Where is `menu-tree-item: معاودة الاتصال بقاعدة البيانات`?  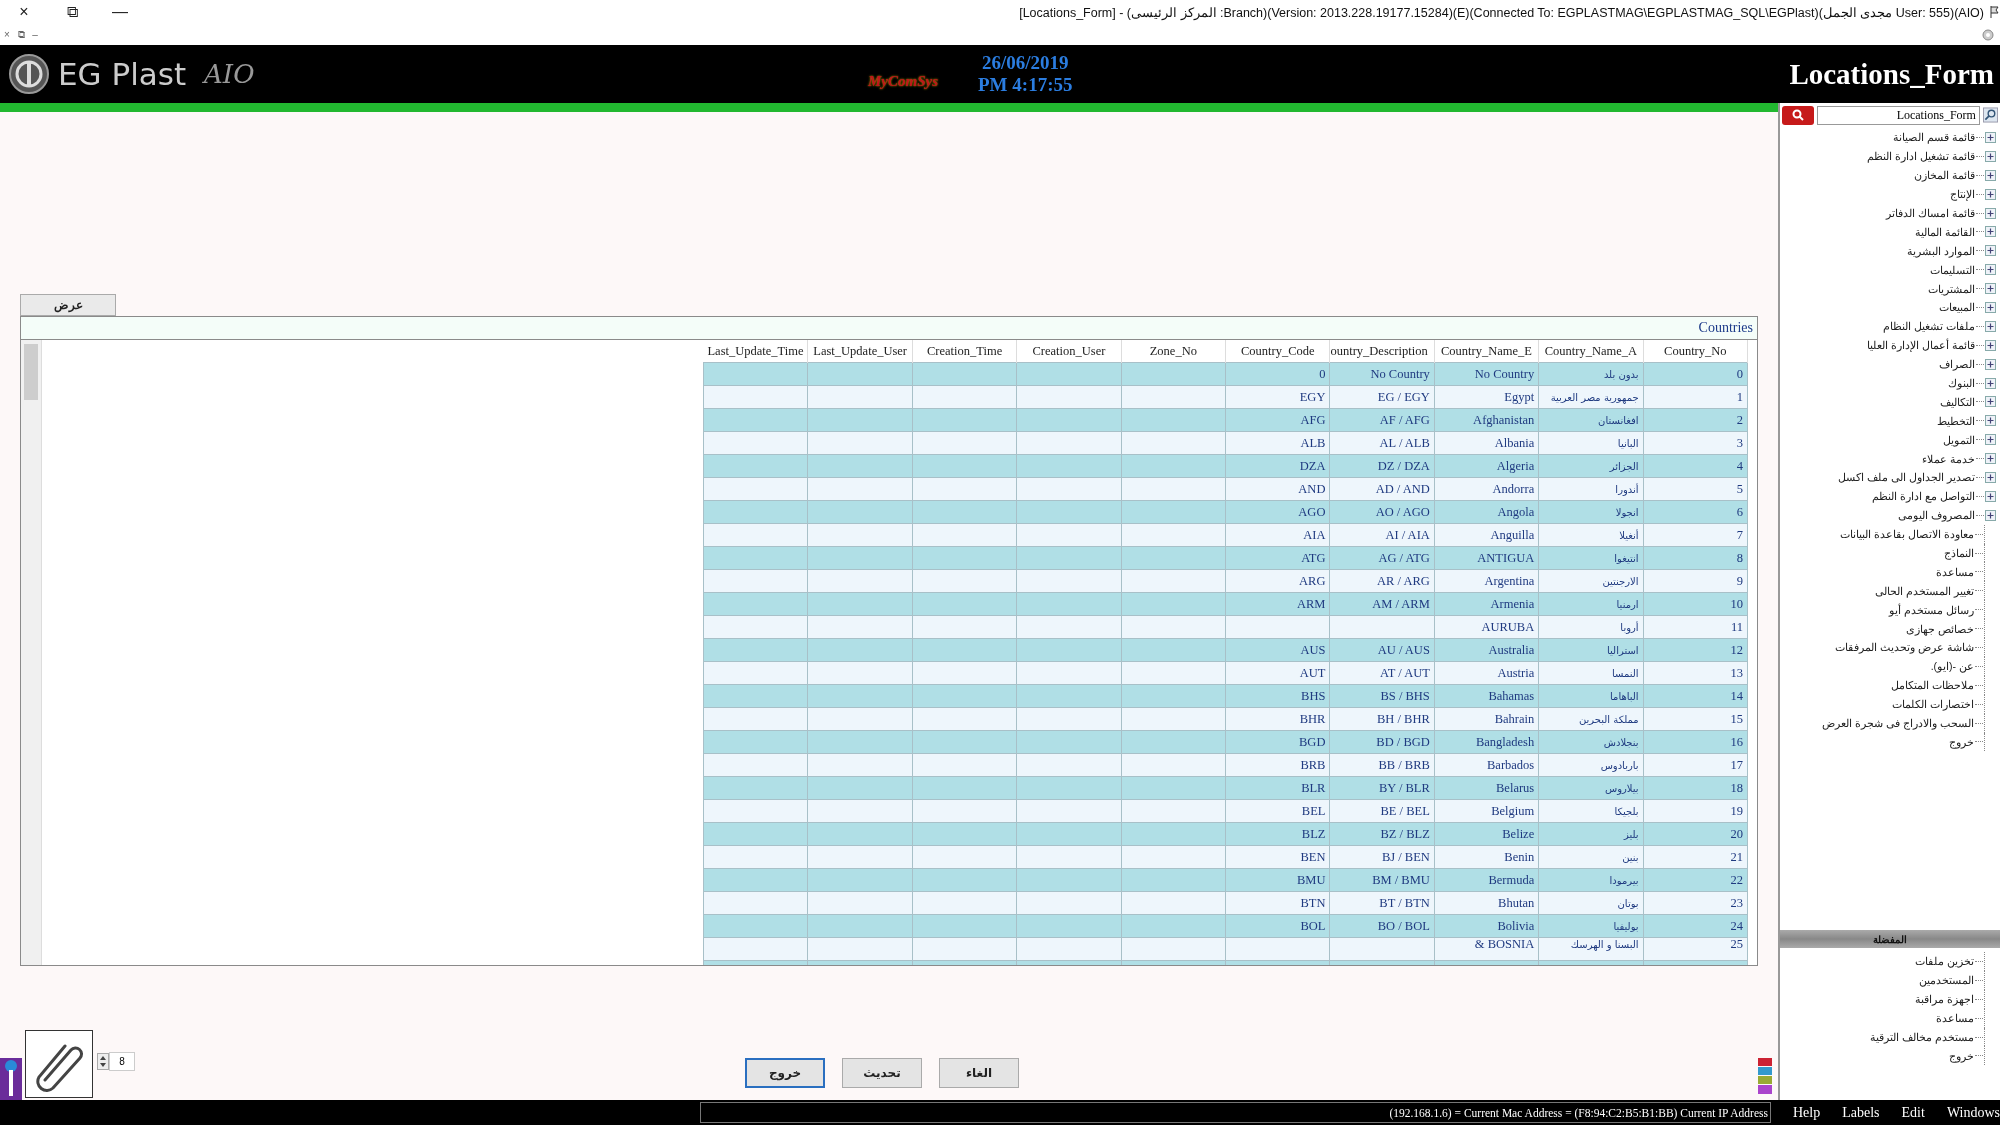
menu-tree-item: معاودة الاتصال بقاعدة البيانات is located at coordinates (1890, 534).